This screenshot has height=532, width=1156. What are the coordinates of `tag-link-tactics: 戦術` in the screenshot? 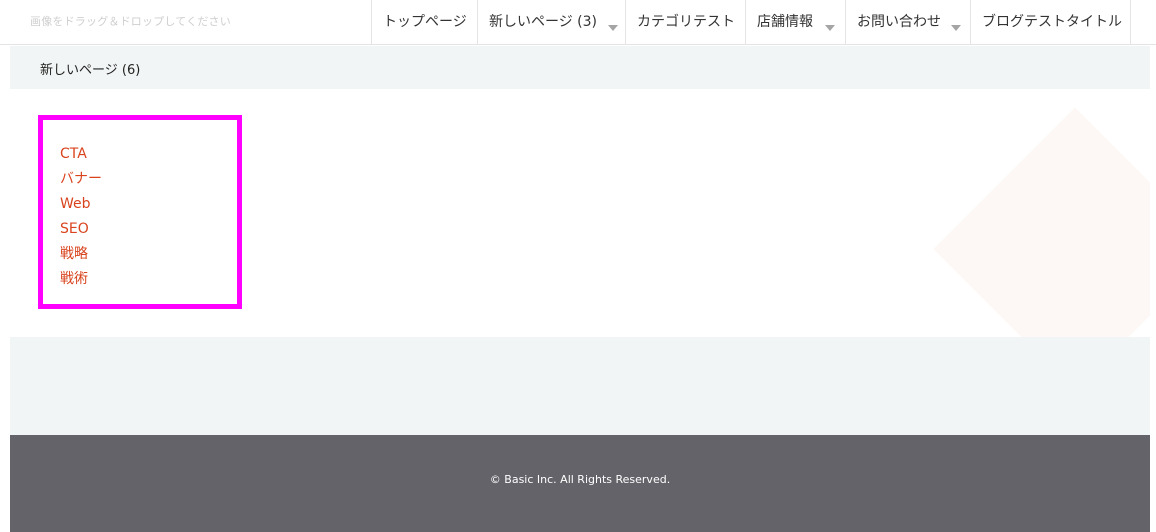 It's located at (74, 279).